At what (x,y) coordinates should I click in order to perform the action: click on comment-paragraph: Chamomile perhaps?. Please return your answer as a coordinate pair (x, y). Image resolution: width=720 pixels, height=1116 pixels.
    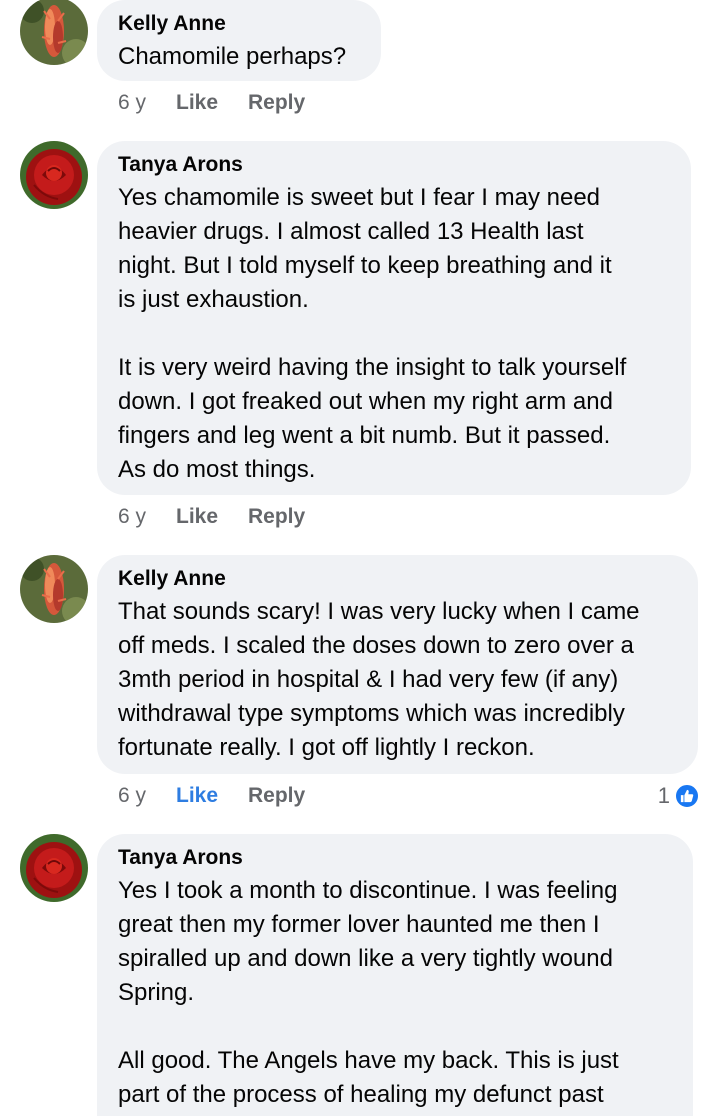
    Looking at the image, I should click on (232, 56).